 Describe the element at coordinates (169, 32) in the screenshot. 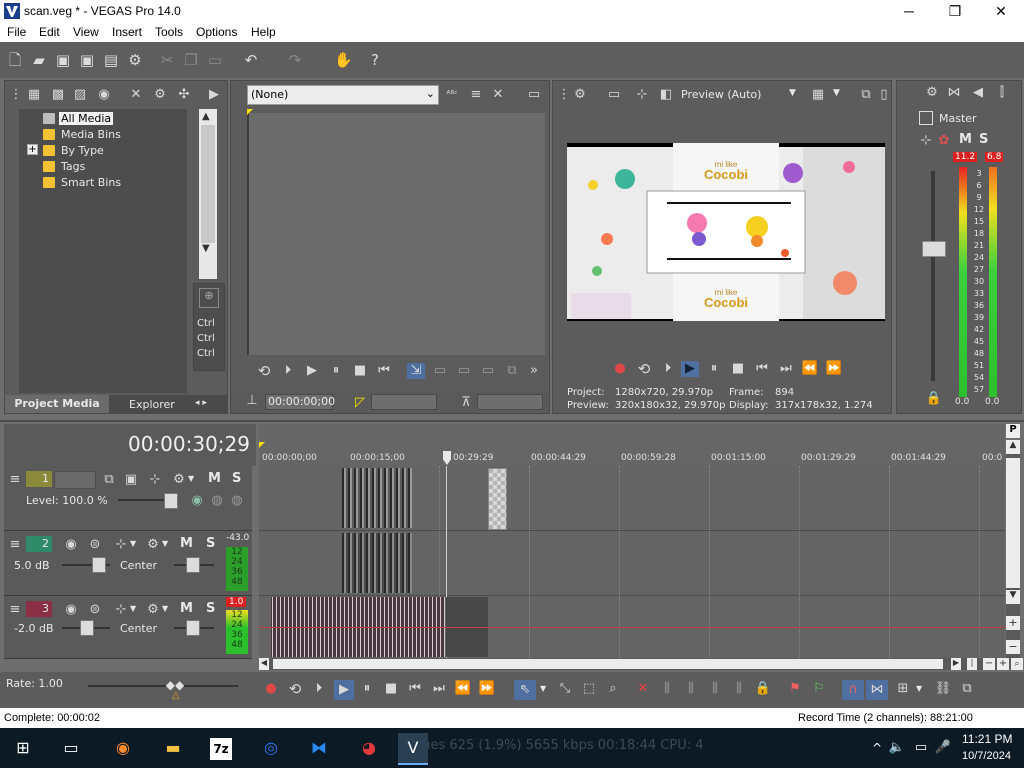

I see `menu-tools: Tools` at that location.